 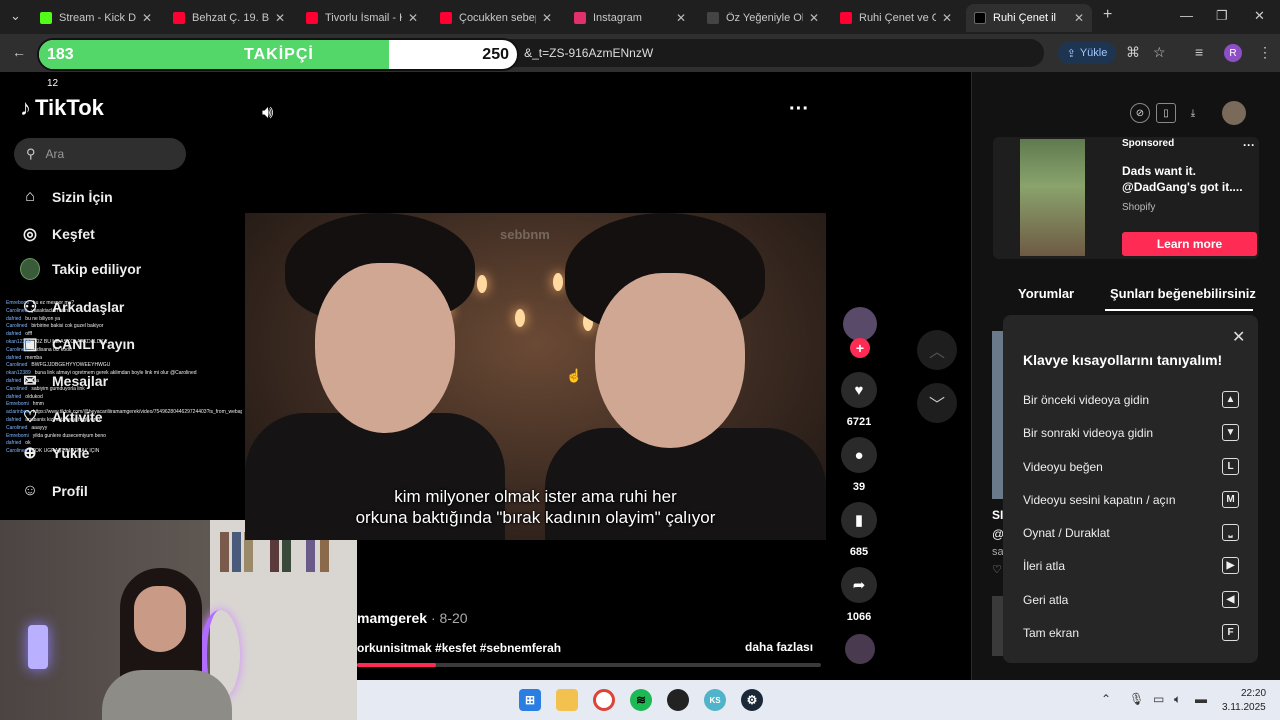 What do you see at coordinates (100, 154) in the screenshot?
I see `search-input: ⚲ Ara` at bounding box center [100, 154].